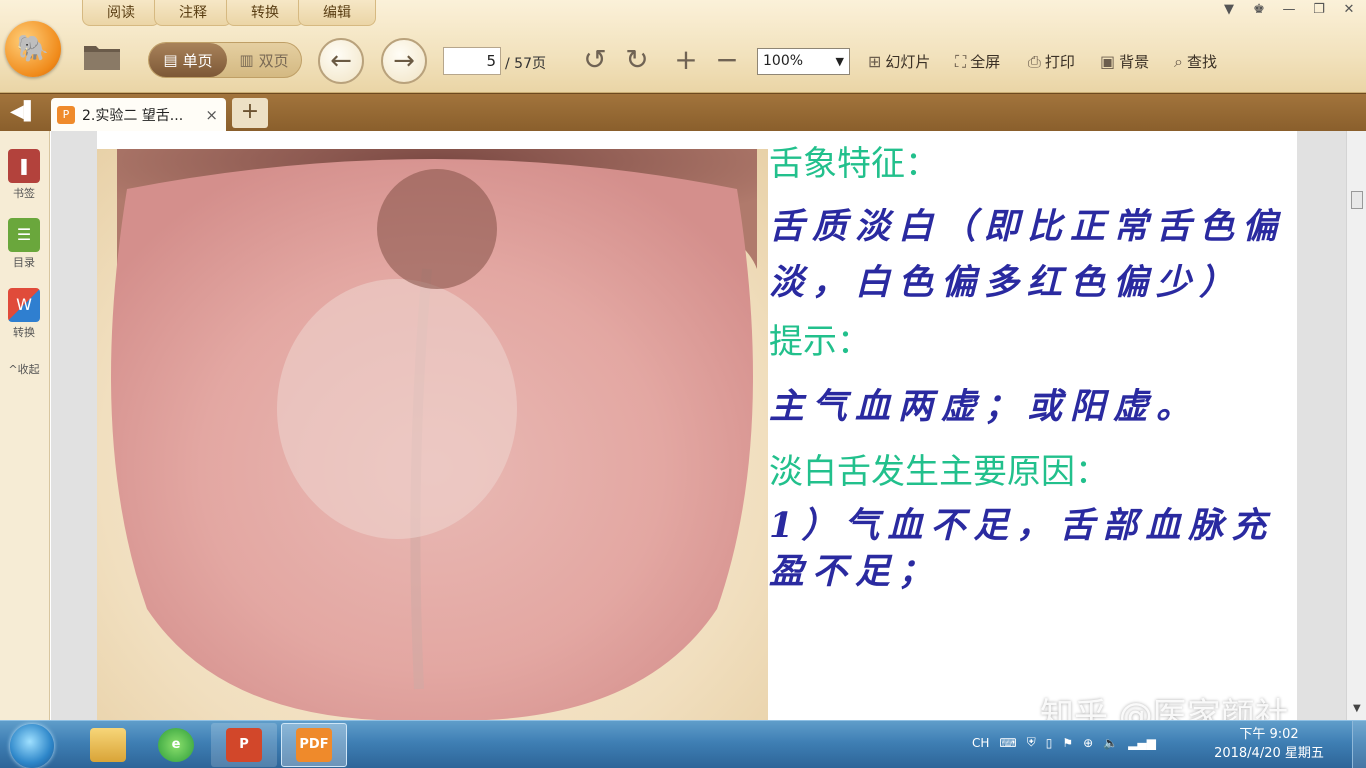  I want to click on minimize-icon: —, so click(1289, 9).